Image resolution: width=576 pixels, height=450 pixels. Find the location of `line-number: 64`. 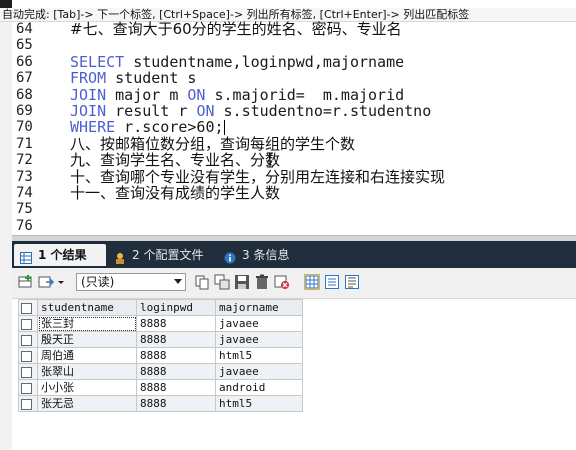

line-number: 64 is located at coordinates (24, 29).